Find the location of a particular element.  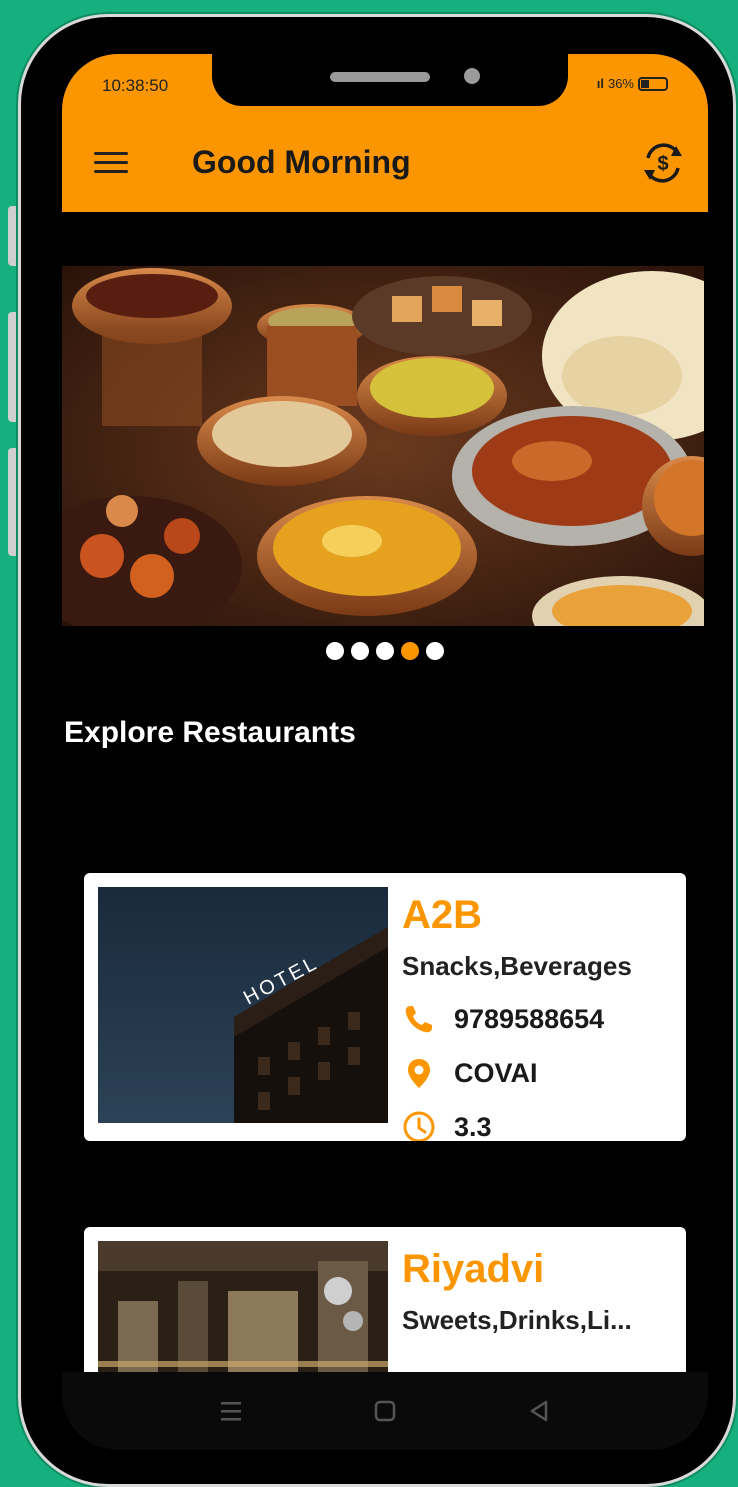

status-time: 10:38:50 is located at coordinates (135, 85).